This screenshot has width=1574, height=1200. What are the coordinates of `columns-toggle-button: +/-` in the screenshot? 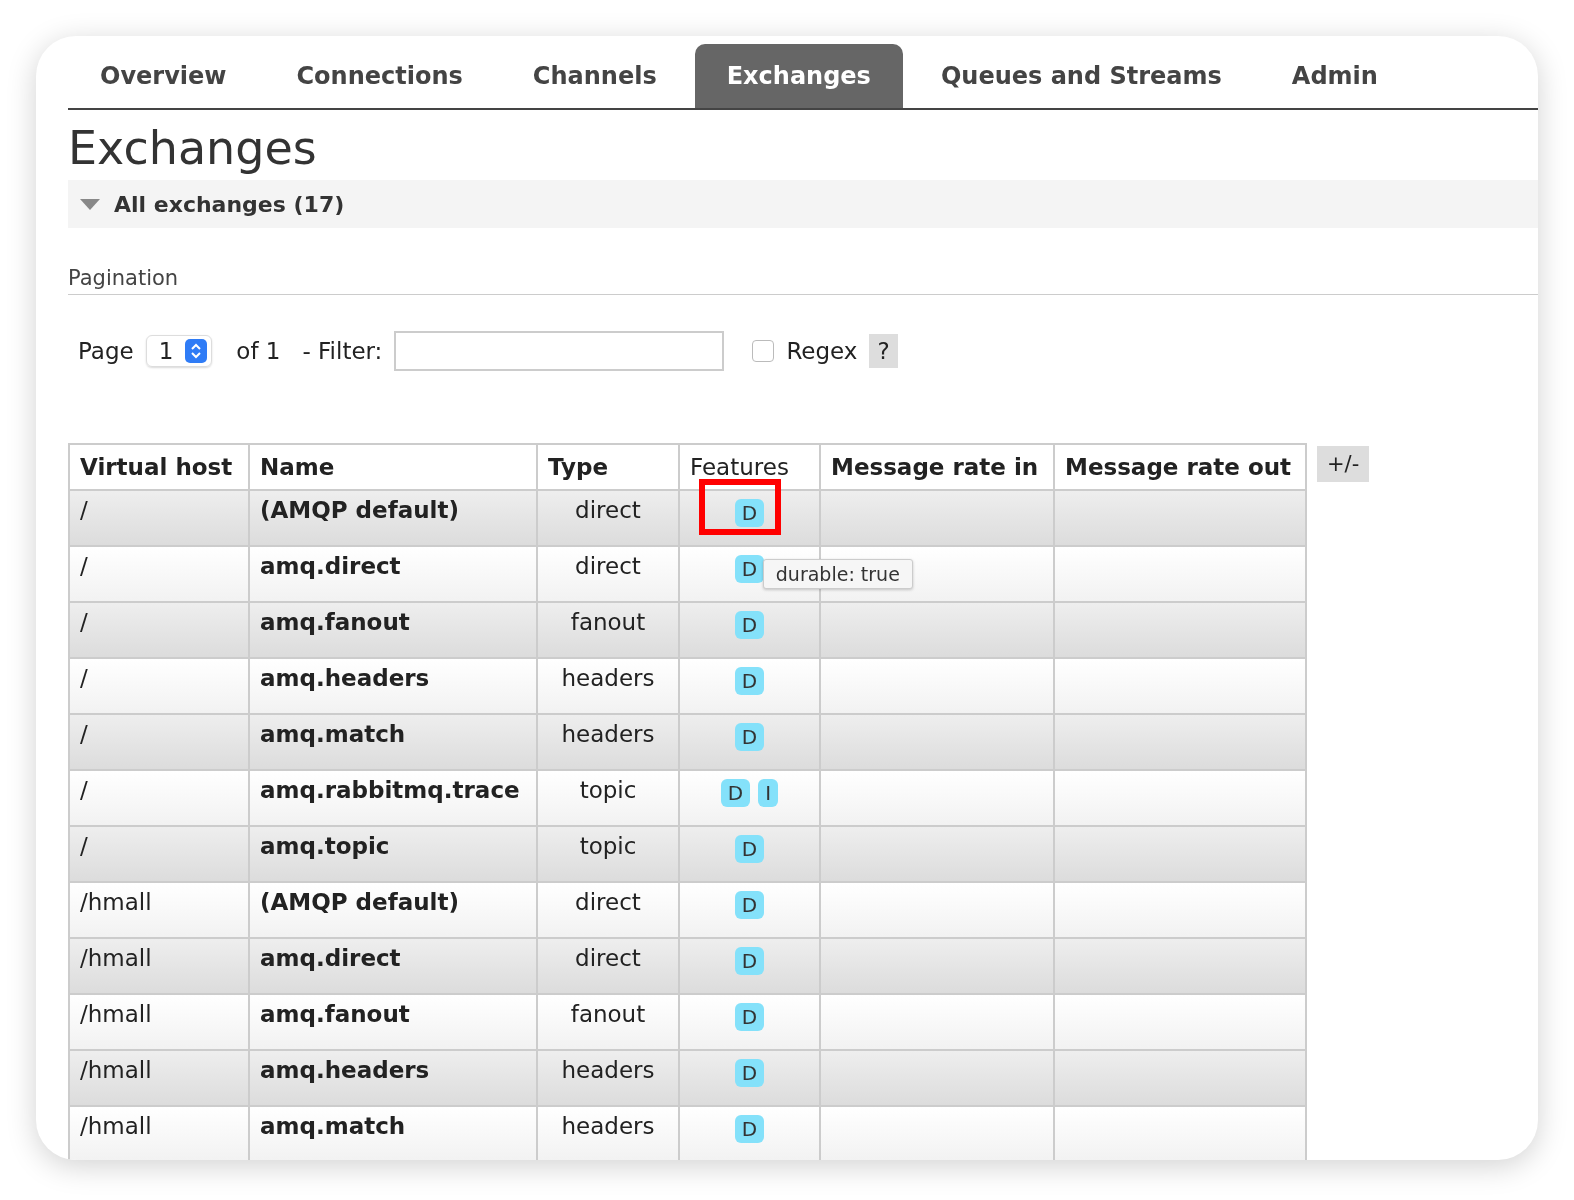 It's located at (1343, 464).